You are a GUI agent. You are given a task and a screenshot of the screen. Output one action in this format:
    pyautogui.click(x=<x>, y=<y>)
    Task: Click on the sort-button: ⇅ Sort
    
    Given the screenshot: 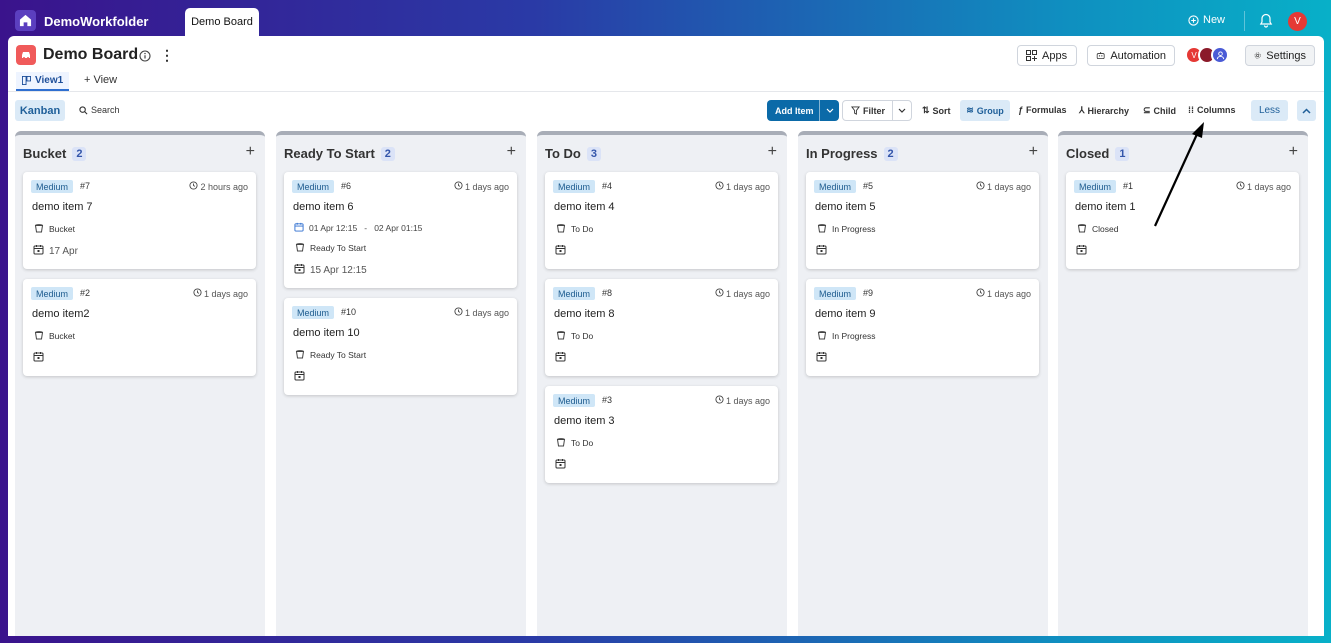 What is the action you would take?
    pyautogui.click(x=936, y=110)
    